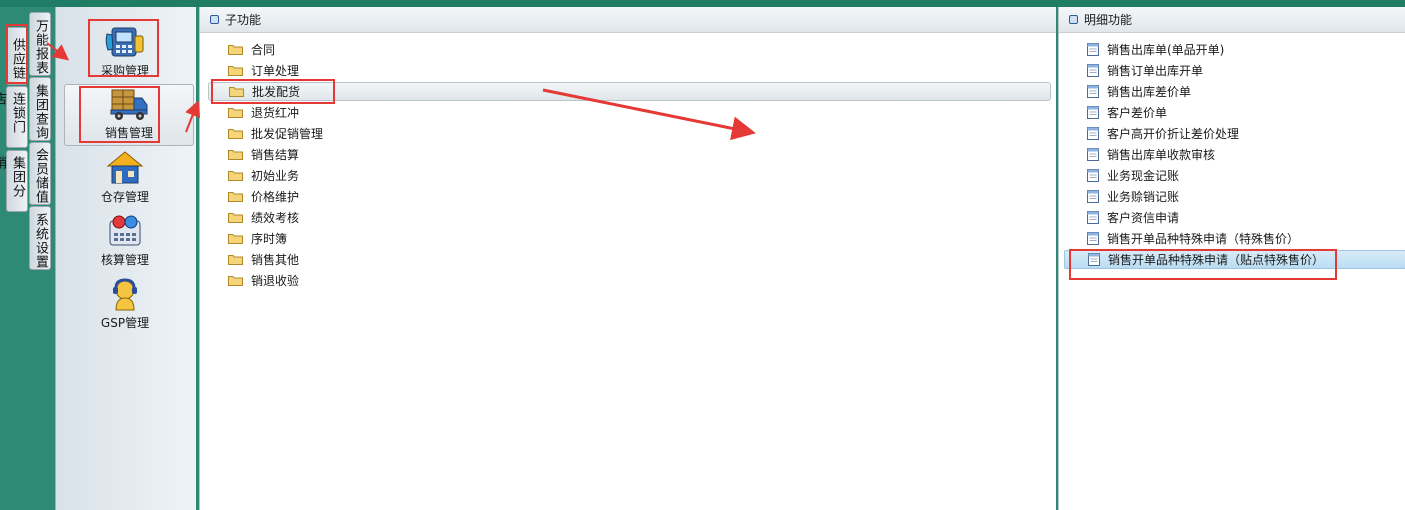  What do you see at coordinates (1166, 50) in the screenshot?
I see `detail-function-label: 销售出库单(单品开单)` at bounding box center [1166, 50].